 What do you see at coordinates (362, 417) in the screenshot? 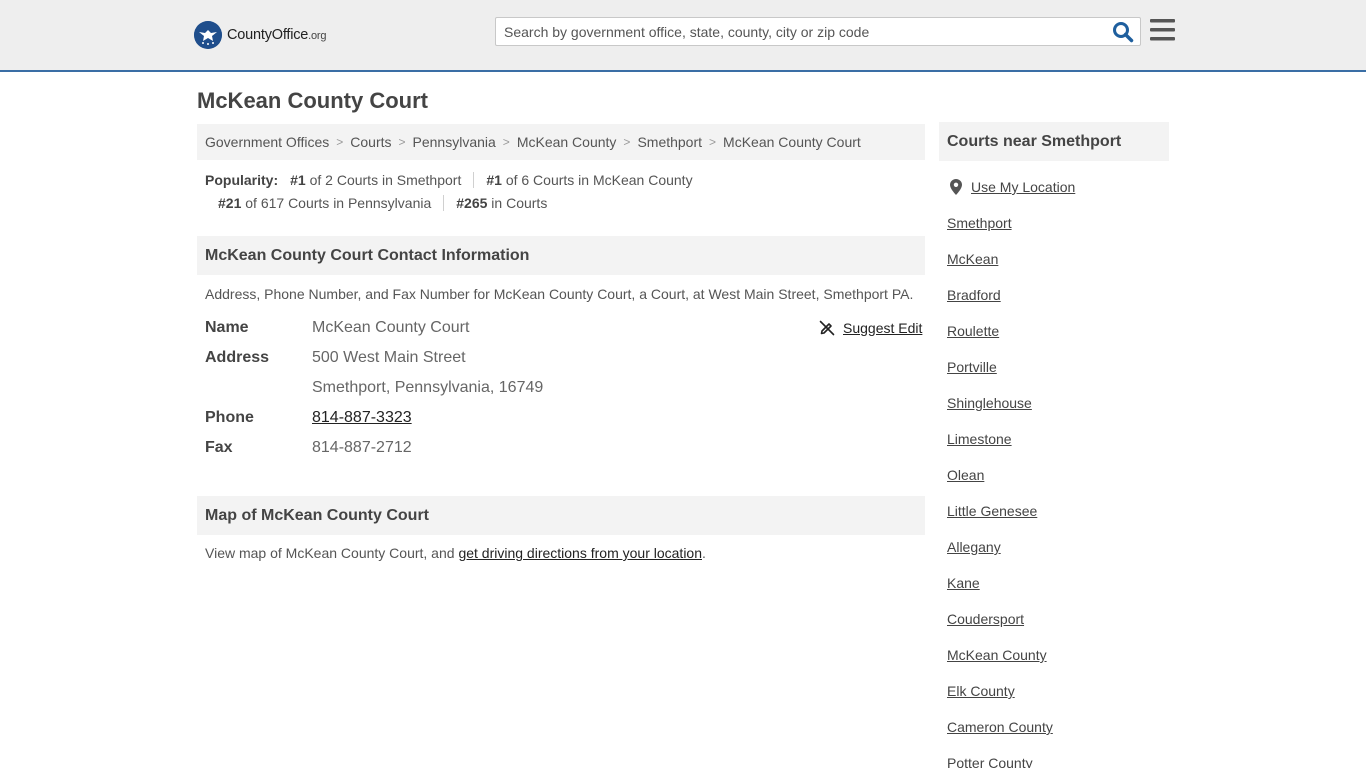
I see `phone-link: 814-887-3323` at bounding box center [362, 417].